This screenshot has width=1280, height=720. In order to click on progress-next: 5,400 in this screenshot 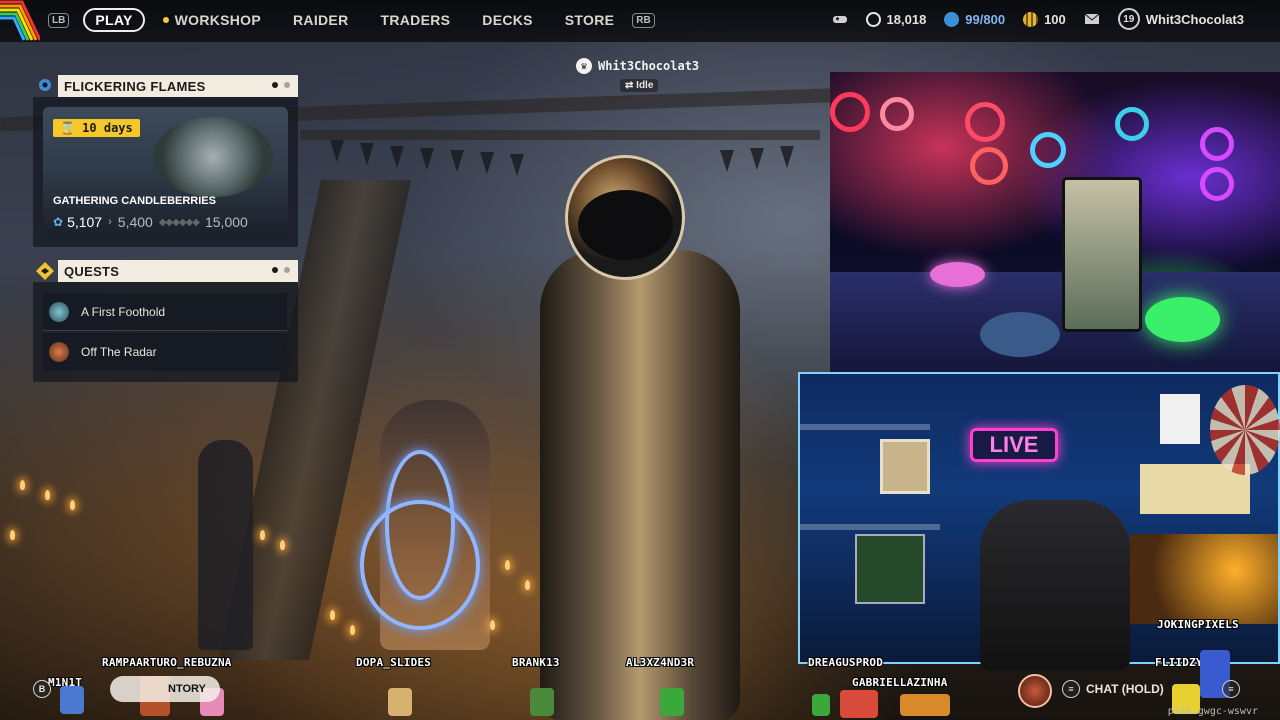, I will do `click(135, 222)`.